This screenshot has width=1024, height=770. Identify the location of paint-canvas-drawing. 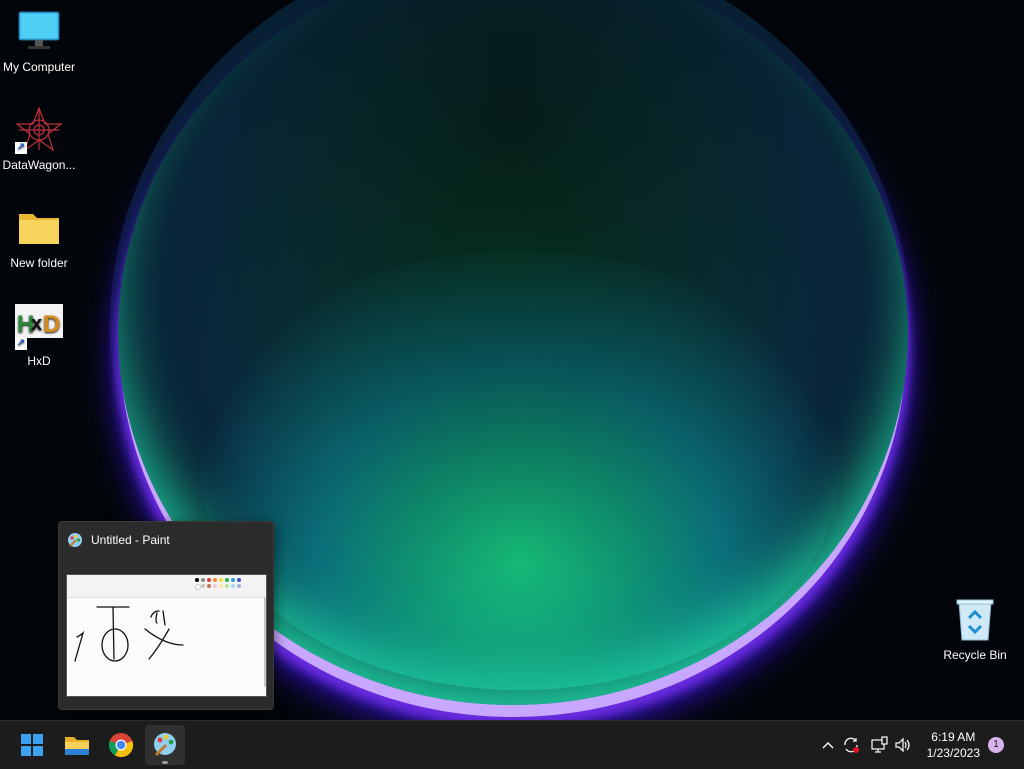
(129, 634).